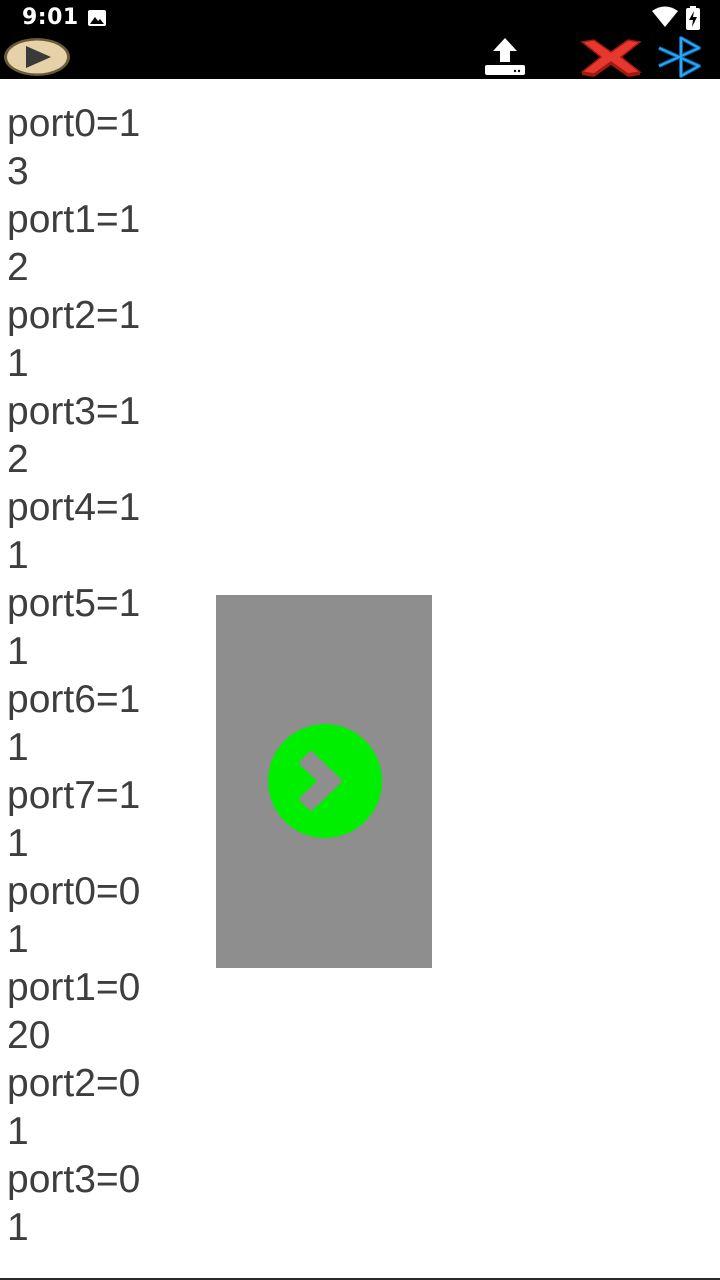 The width and height of the screenshot is (720, 1280). I want to click on log-line: port7=1, so click(74, 795).